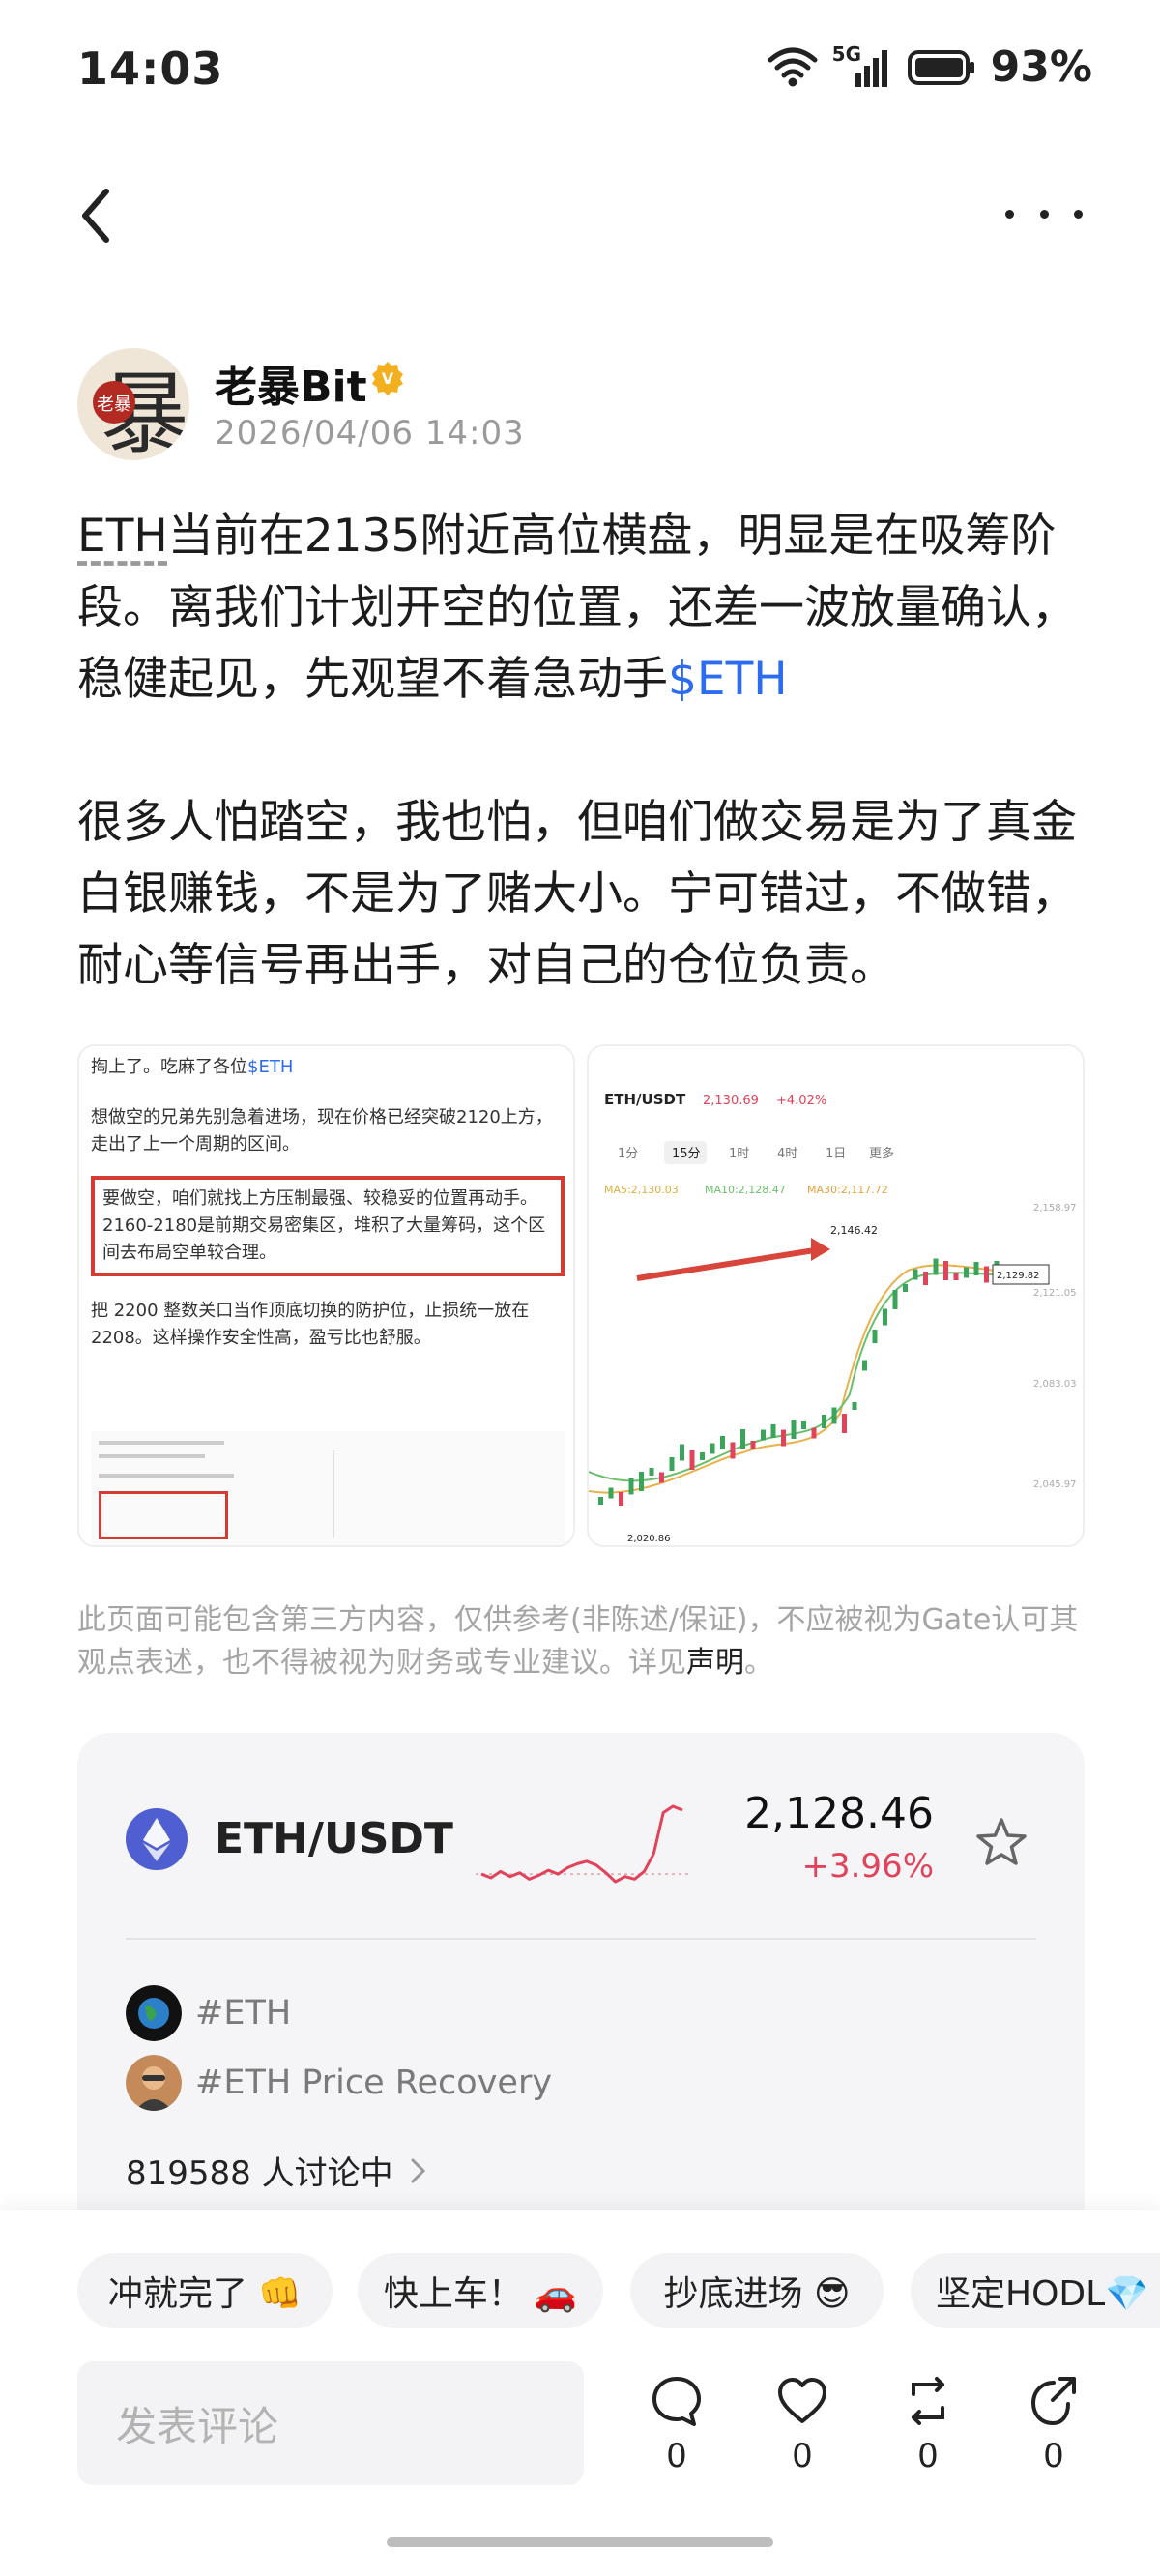  Describe the element at coordinates (847, 1190) in the screenshot. I see `img-right-ma30: MA30:2,117.72` at that location.